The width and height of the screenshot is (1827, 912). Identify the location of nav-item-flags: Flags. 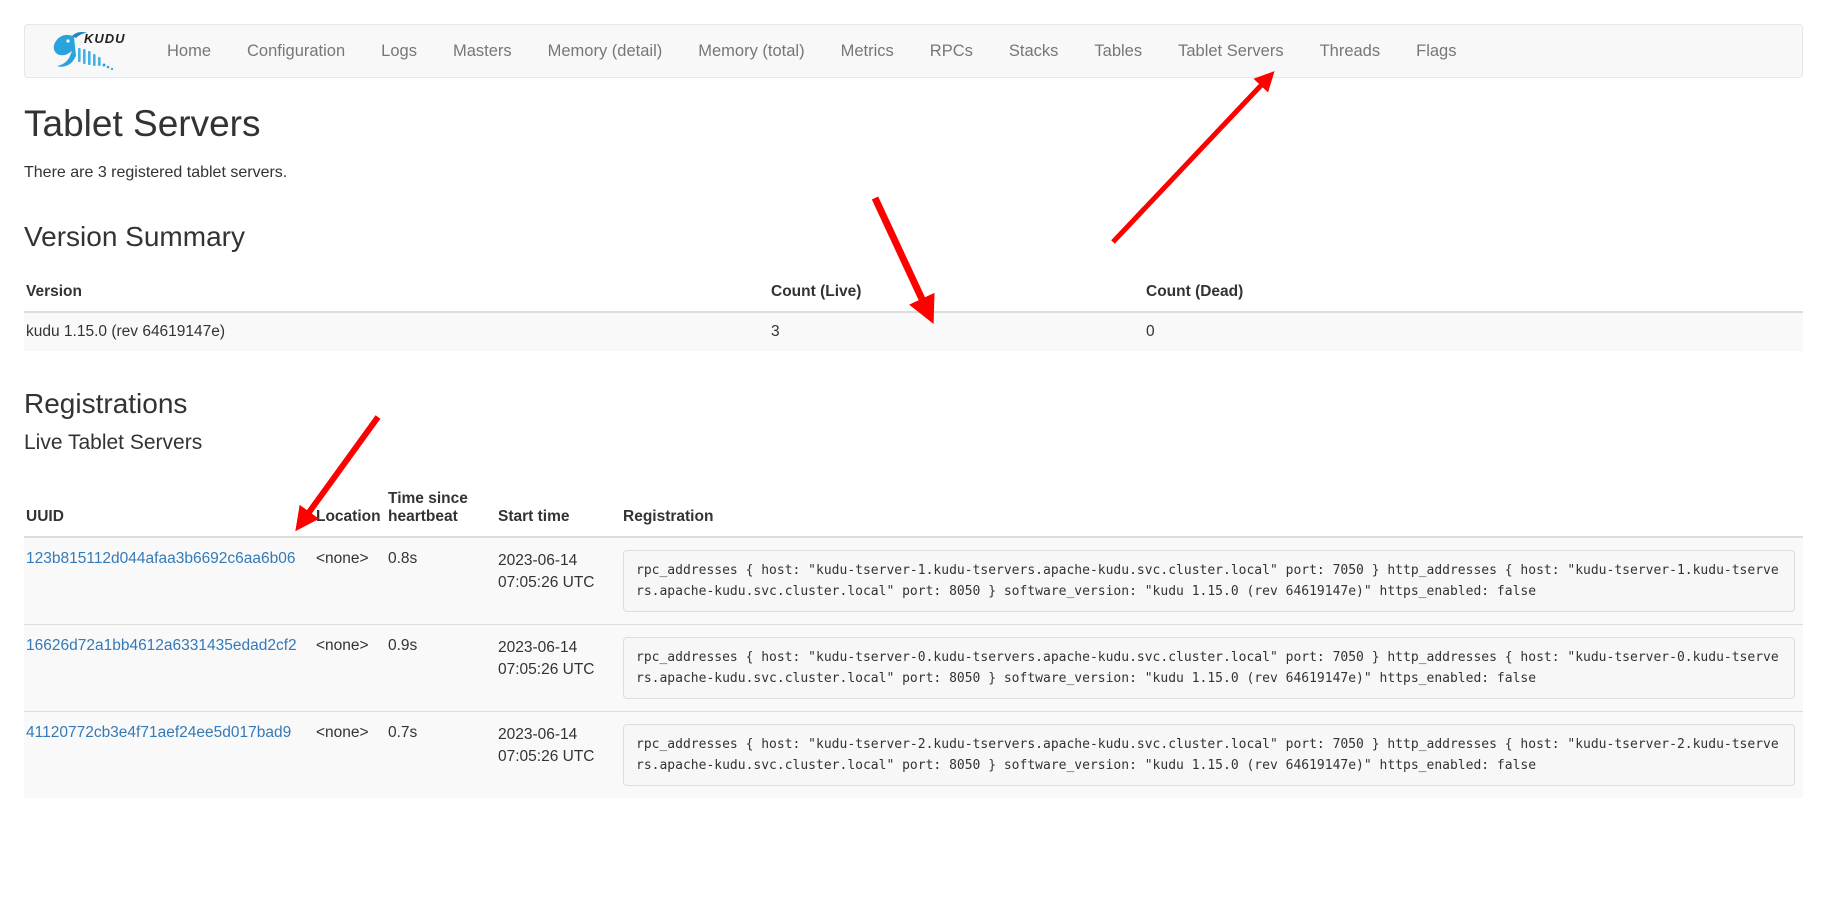
(1436, 51).